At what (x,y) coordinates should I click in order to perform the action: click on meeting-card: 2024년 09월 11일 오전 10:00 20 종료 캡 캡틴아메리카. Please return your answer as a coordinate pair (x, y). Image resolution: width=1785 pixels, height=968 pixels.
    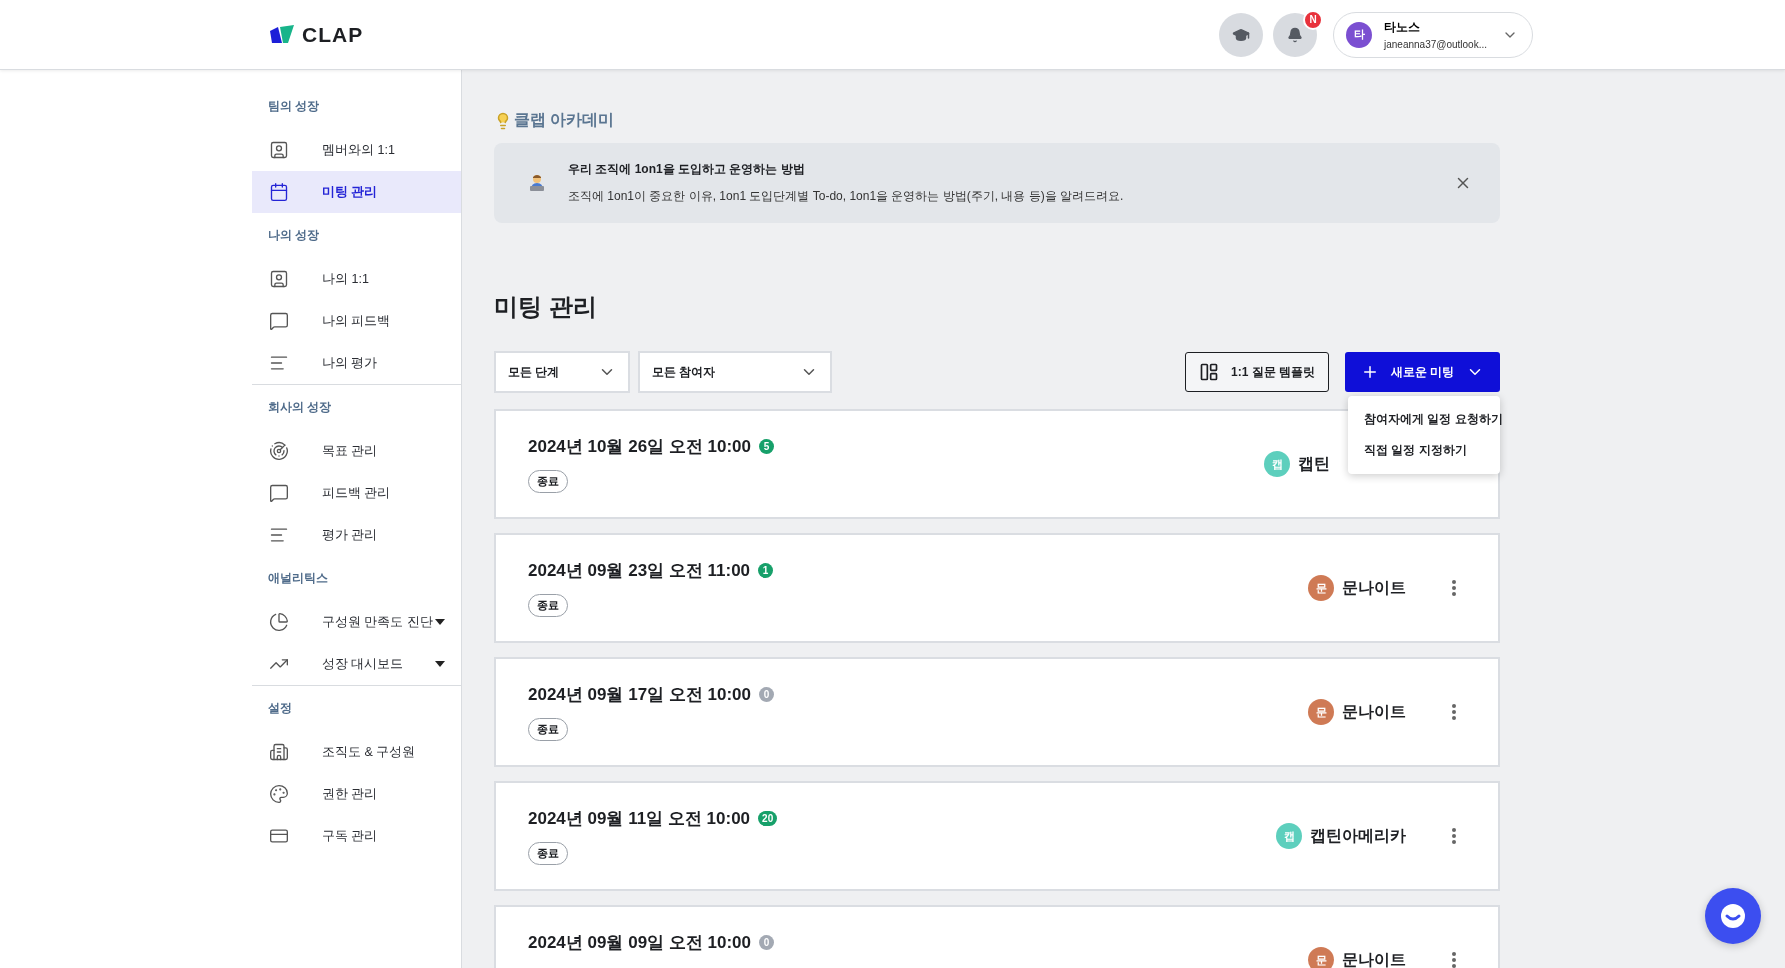
    Looking at the image, I should click on (997, 836).